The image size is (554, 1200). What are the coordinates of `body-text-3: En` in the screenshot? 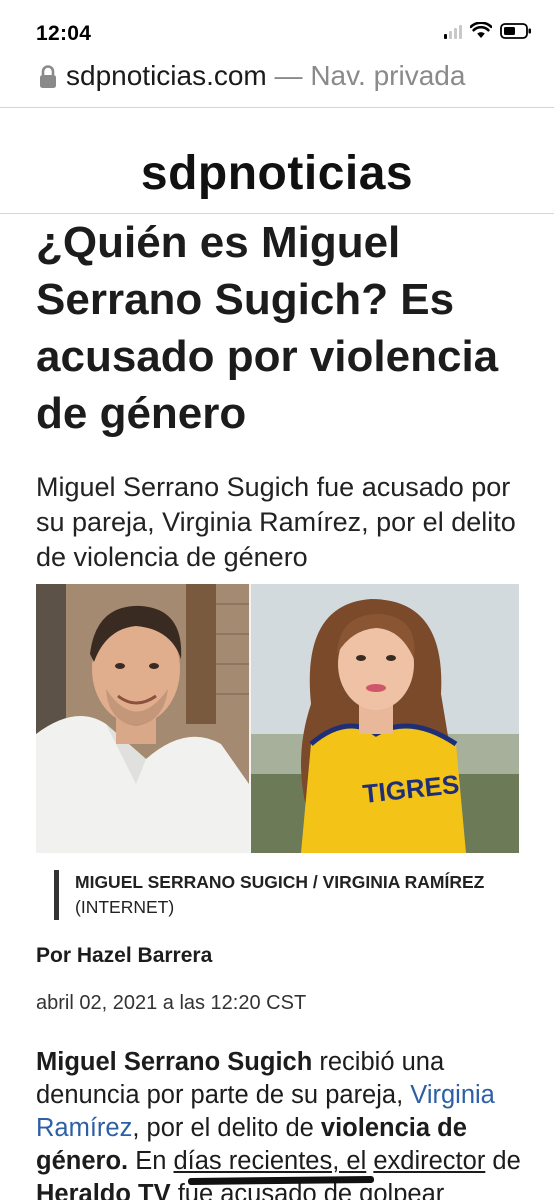 It's located at (151, 1161).